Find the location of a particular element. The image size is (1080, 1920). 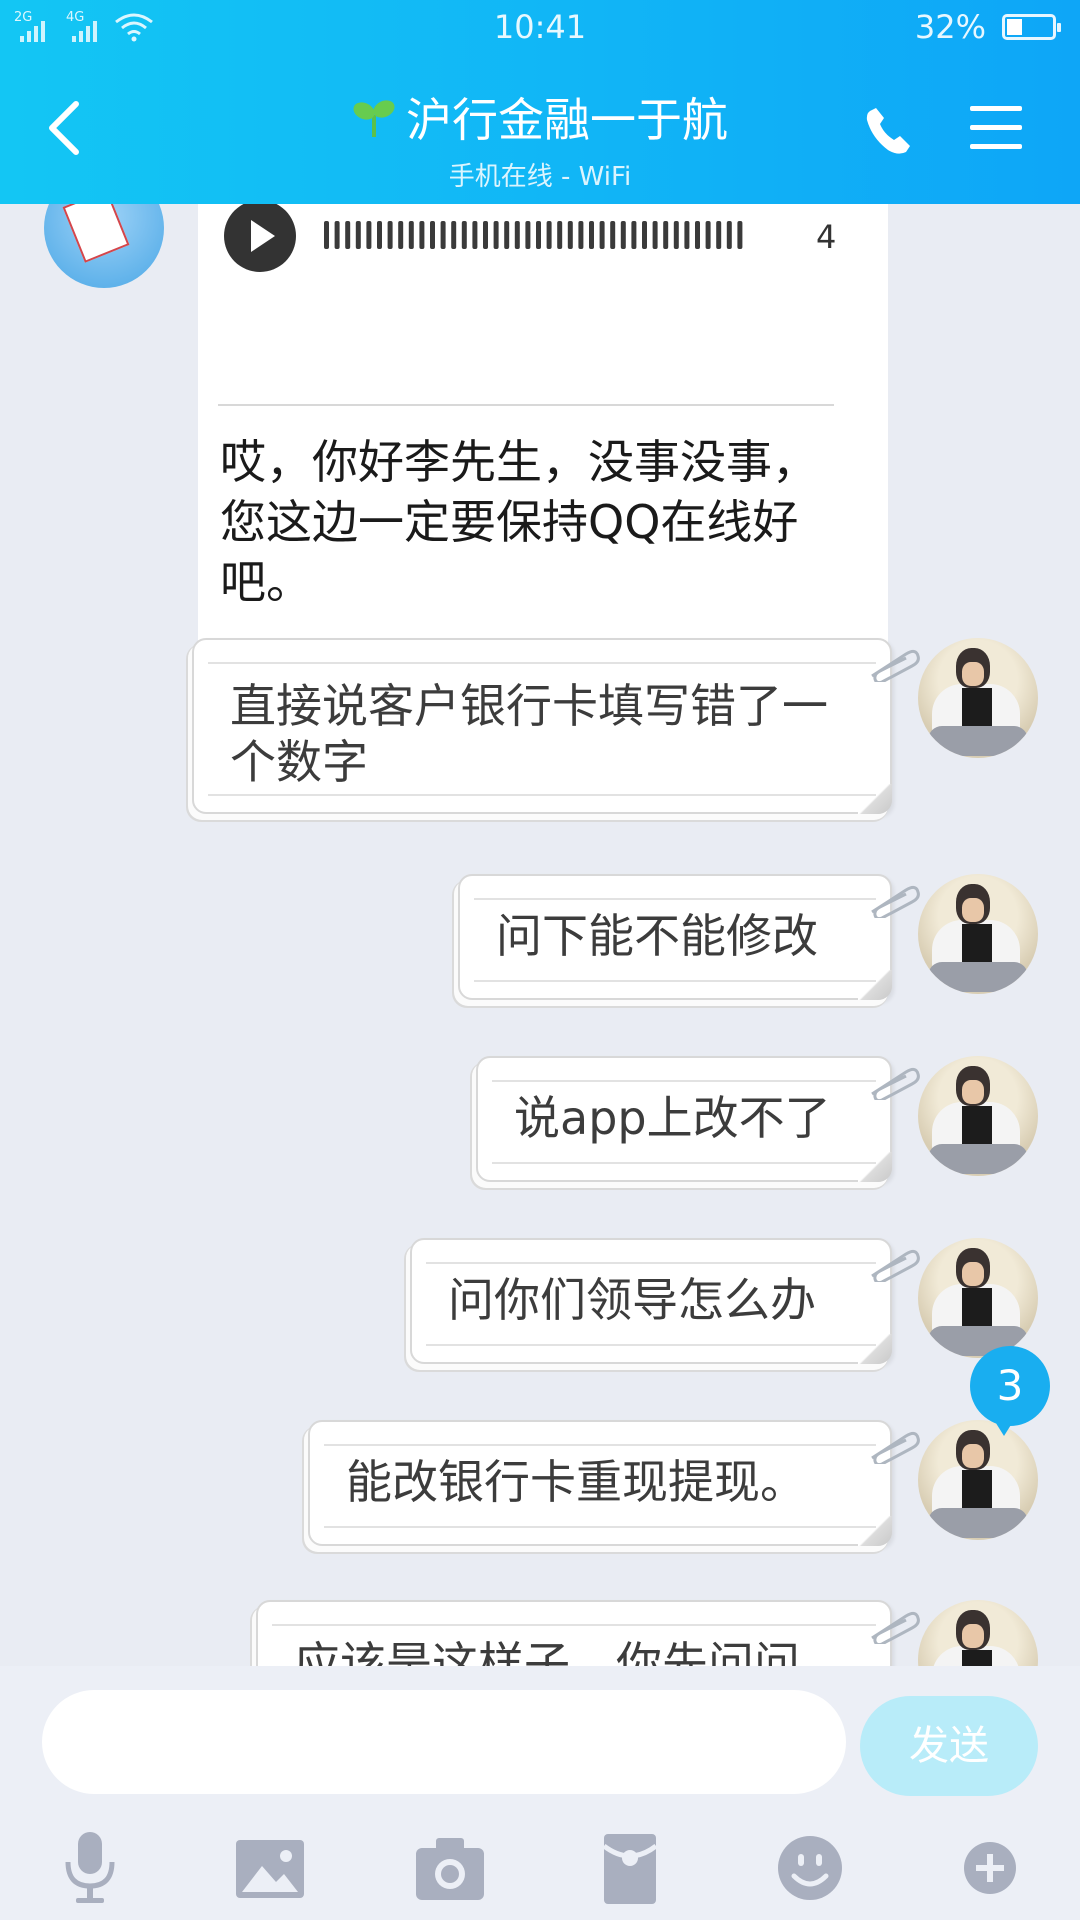

message-bubble: 直接说客户银行卡填写错了一个数字 is located at coordinates (542, 726).